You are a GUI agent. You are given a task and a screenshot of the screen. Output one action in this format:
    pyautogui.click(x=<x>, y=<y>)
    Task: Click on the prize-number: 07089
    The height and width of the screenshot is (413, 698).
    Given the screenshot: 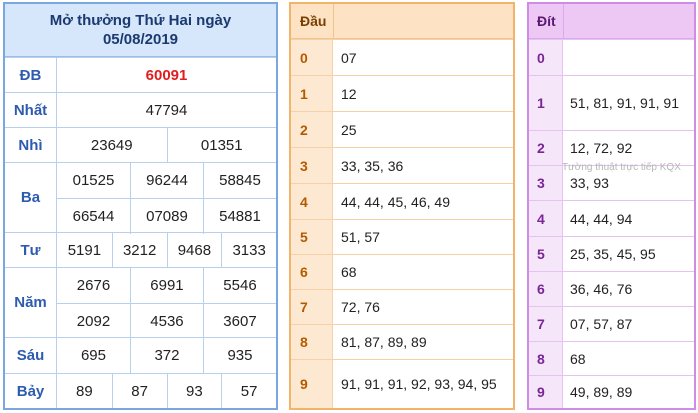 What is the action you would take?
    pyautogui.click(x=166, y=216)
    